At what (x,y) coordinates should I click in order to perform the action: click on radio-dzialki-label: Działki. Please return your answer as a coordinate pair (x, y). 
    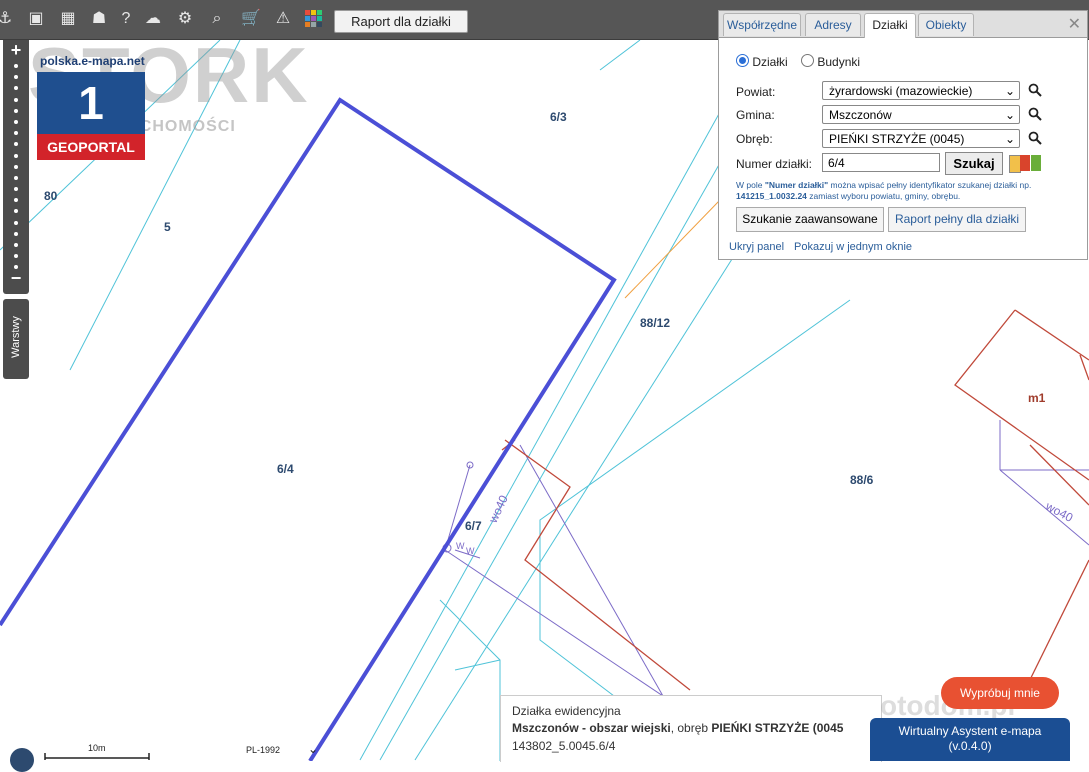
    Looking at the image, I should click on (770, 62).